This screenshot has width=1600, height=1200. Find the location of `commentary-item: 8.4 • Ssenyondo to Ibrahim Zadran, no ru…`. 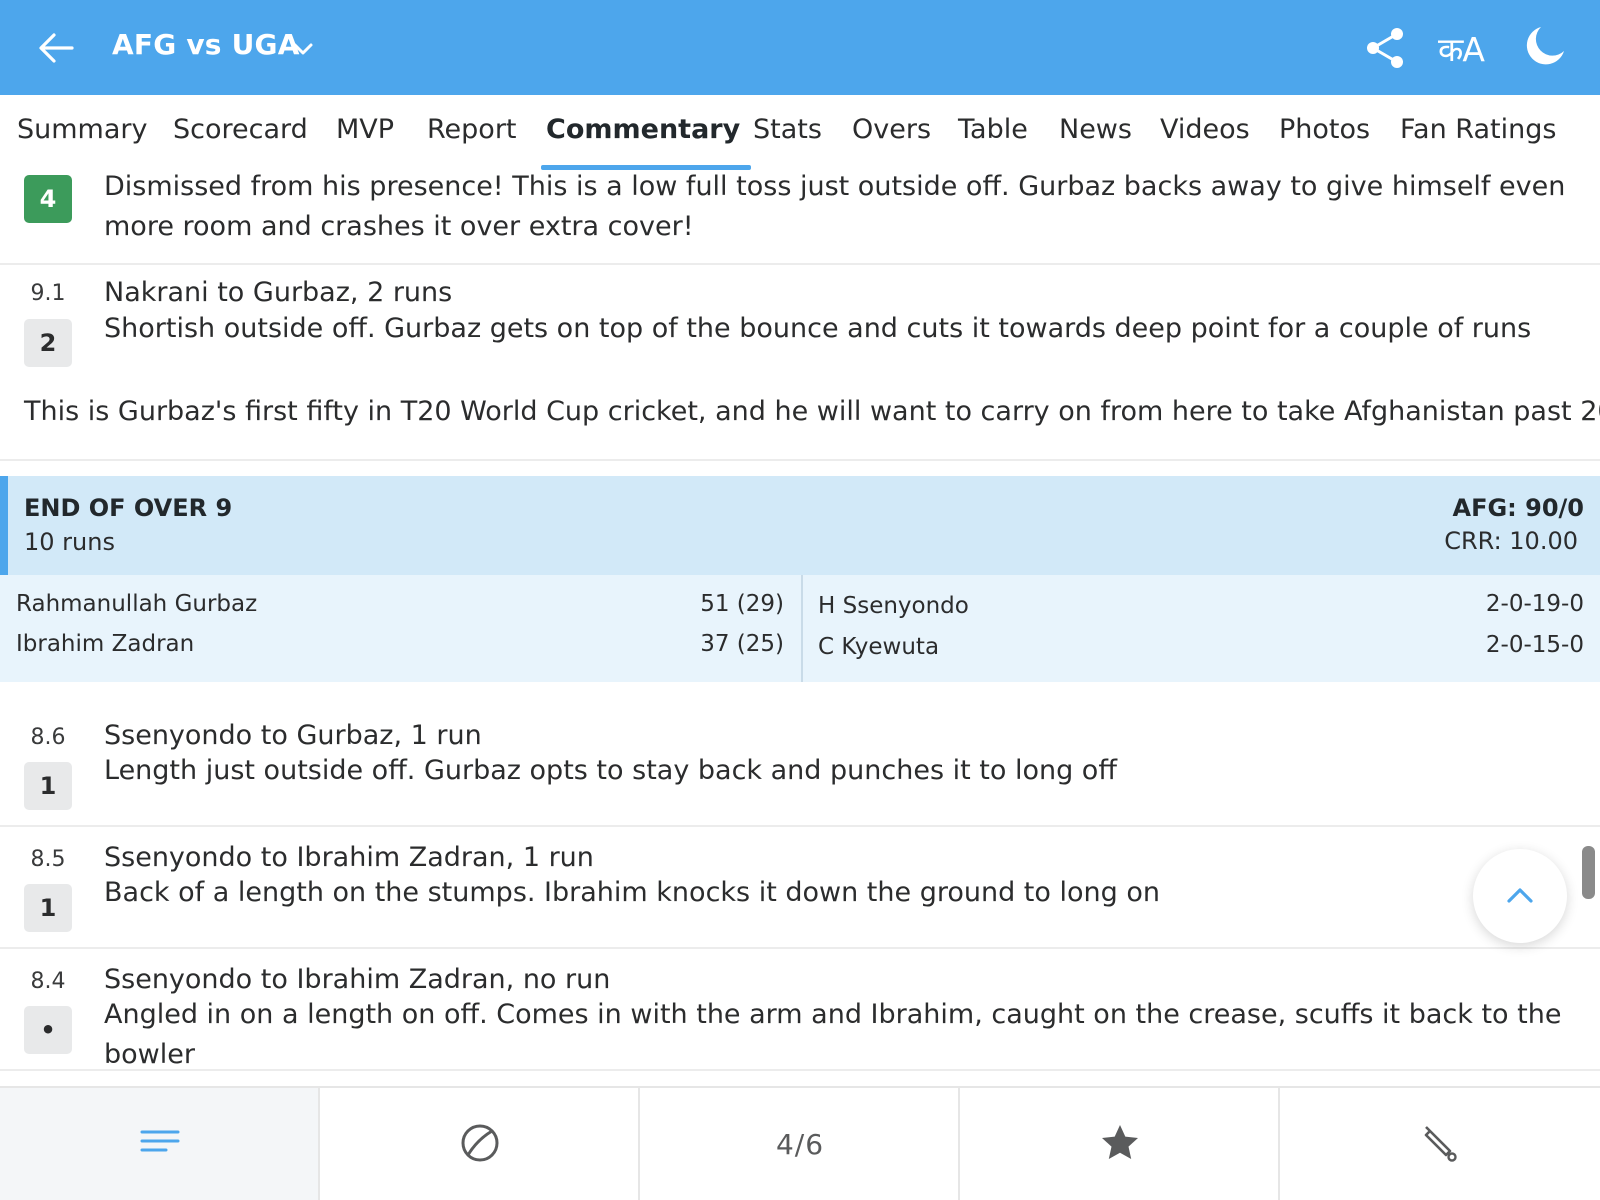

commentary-item: 8.4 • Ssenyondo to Ibrahim Zadran, no ru… is located at coordinates (800, 1010).